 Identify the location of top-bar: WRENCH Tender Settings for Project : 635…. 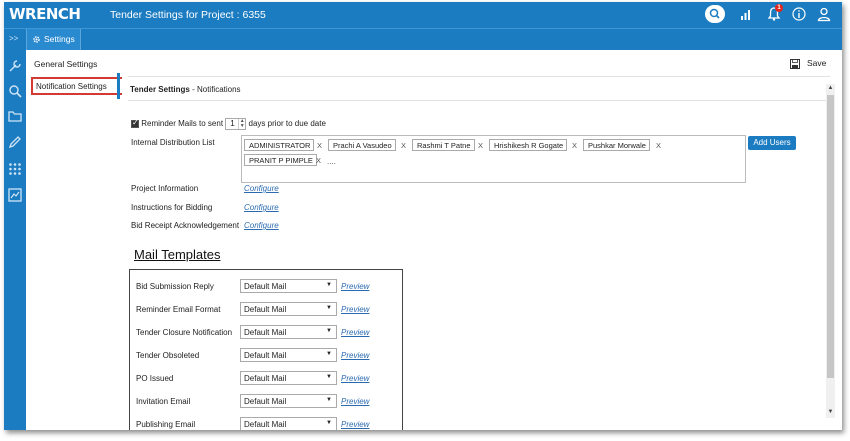
(423, 15).